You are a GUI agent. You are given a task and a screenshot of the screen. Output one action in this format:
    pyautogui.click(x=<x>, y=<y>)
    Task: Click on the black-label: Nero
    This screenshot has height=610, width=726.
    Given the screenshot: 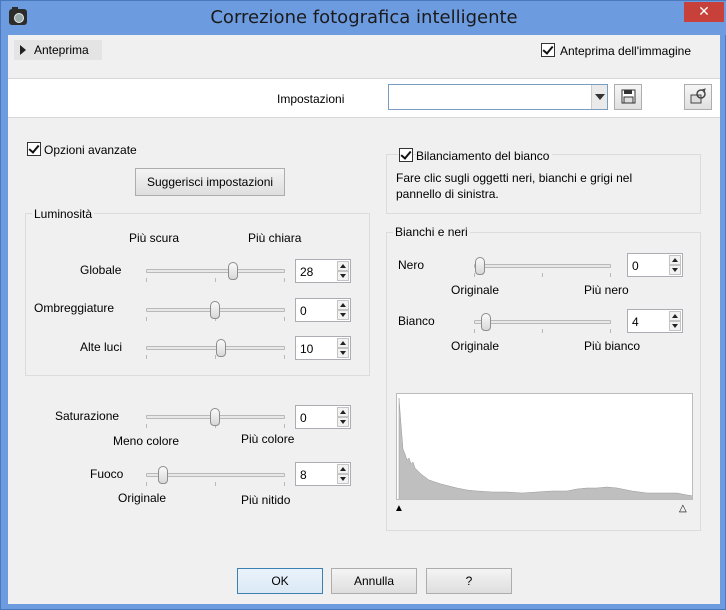 What is the action you would take?
    pyautogui.click(x=411, y=265)
    